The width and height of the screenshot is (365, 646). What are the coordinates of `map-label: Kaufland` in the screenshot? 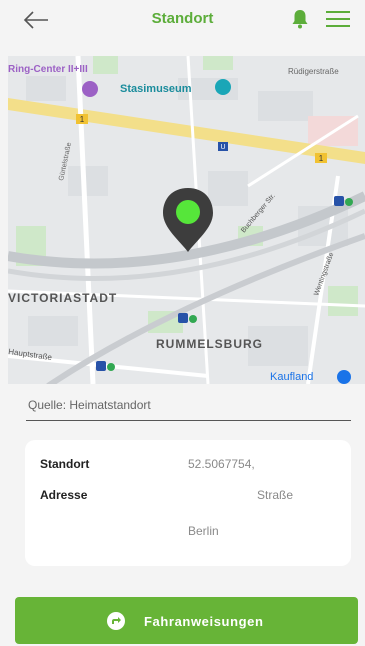 It's located at (291, 377).